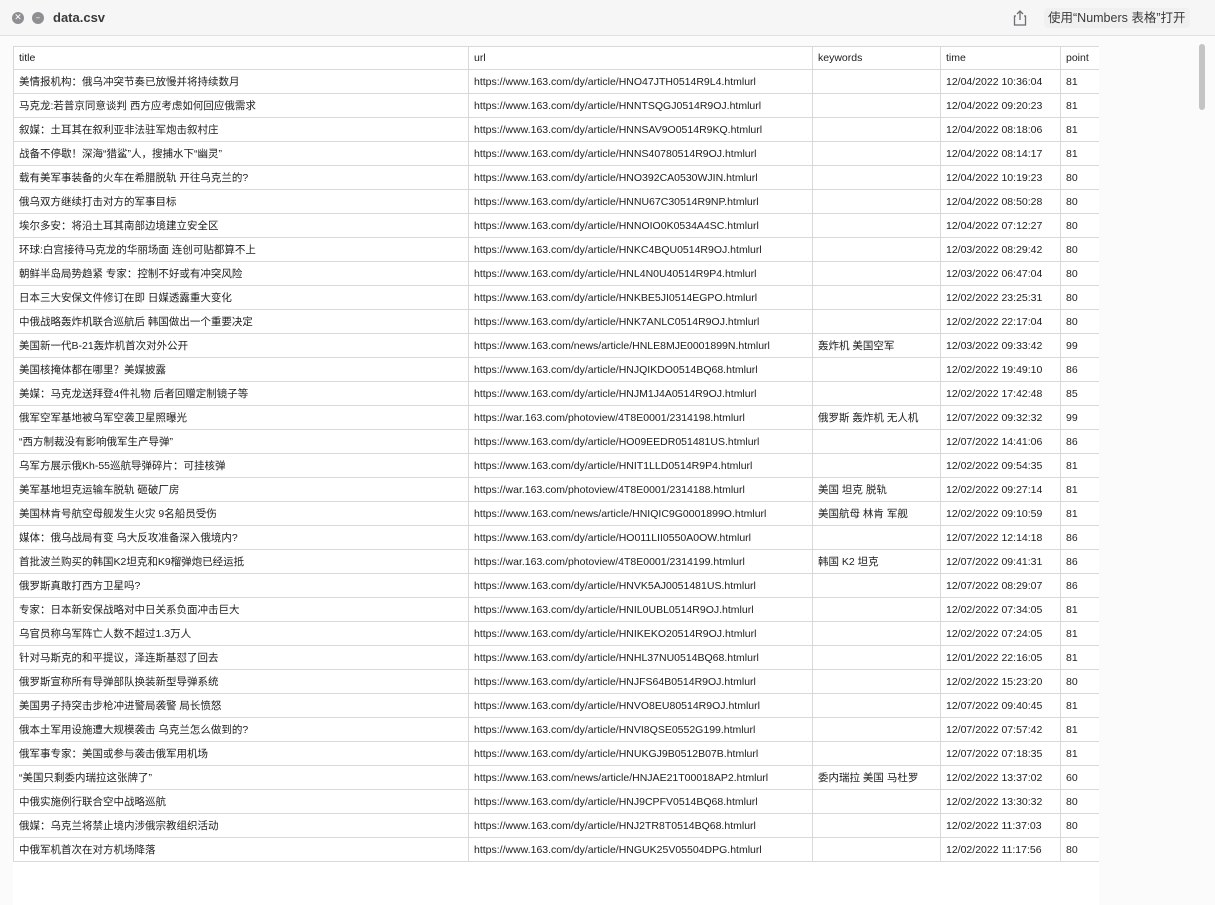 Image resolution: width=1215 pixels, height=905 pixels. Describe the element at coordinates (607, 18) in the screenshot. I see `window-titlebar: ✕ – data.csv 使用“Numbers 表格”打开` at that location.